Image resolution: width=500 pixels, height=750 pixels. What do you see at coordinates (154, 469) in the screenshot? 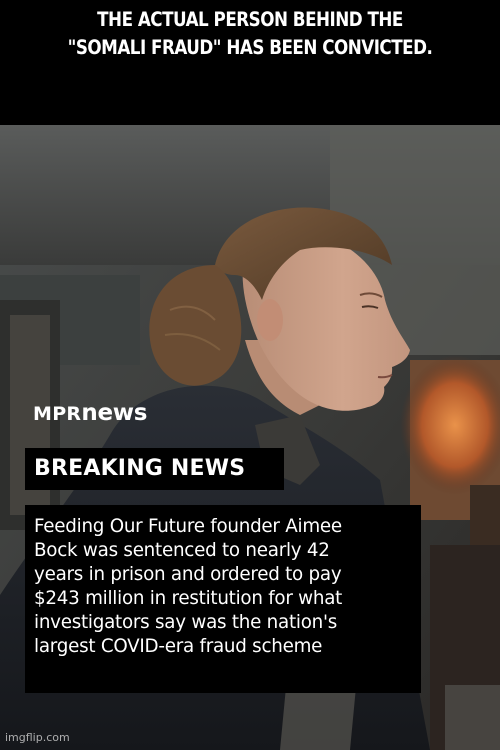
I see `breaking-news-label: BREAKING NEWS` at bounding box center [154, 469].